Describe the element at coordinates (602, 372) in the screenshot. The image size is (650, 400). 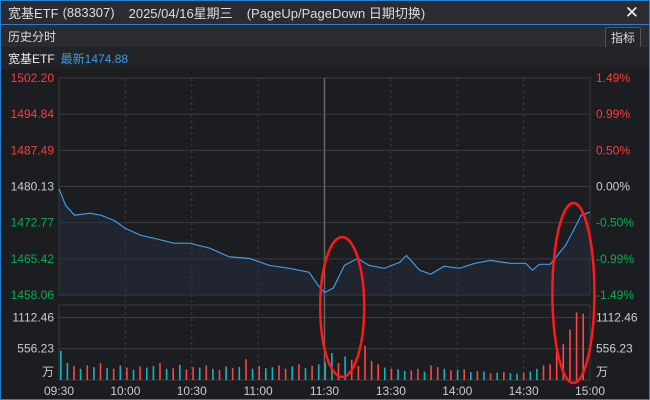
I see `volume-unit-right: 万` at that location.